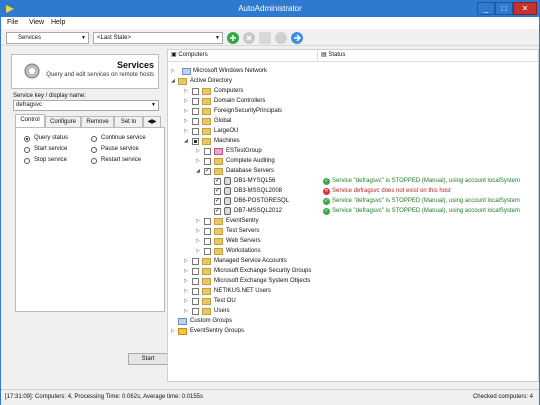 The width and height of the screenshot is (540, 405). I want to click on tree-row: ▷ EventSentry Groups, so click(353, 331).